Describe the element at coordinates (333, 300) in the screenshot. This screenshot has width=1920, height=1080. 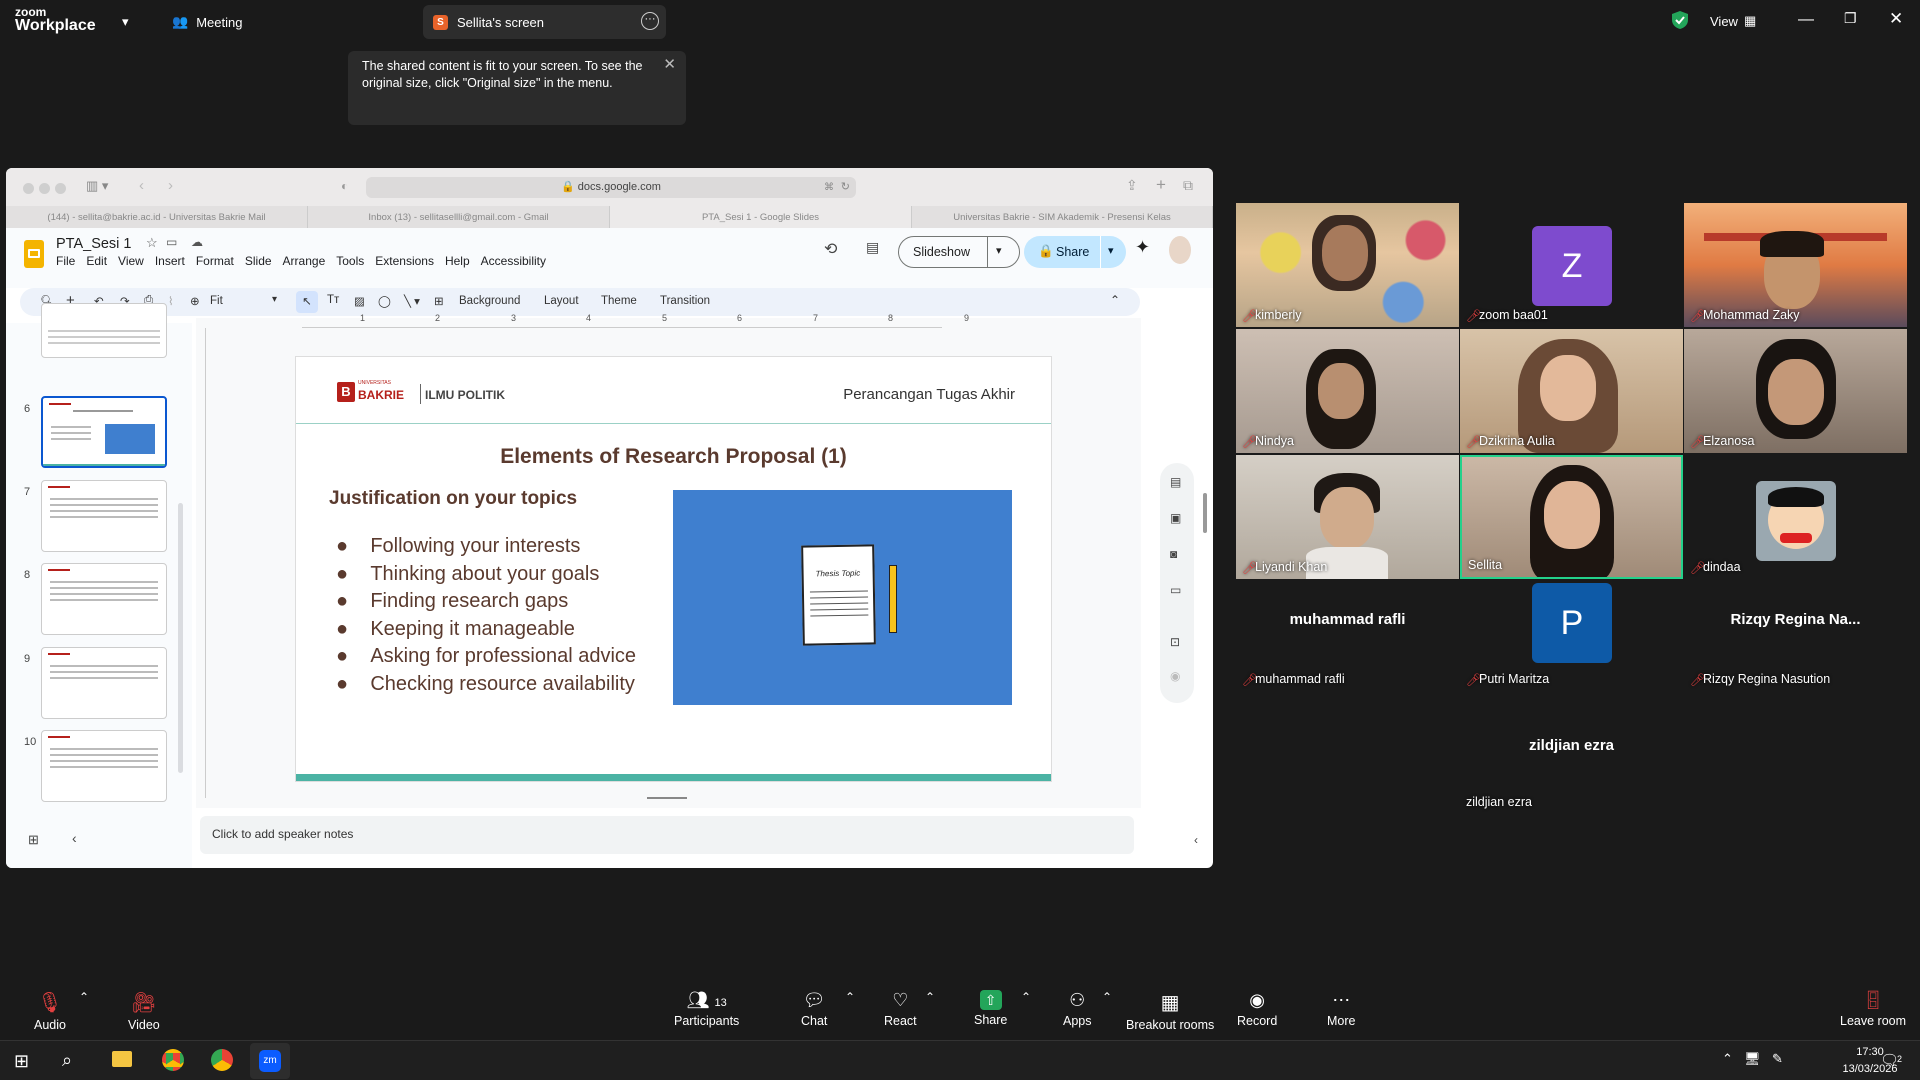
I see `text-box-icon: Tт` at that location.